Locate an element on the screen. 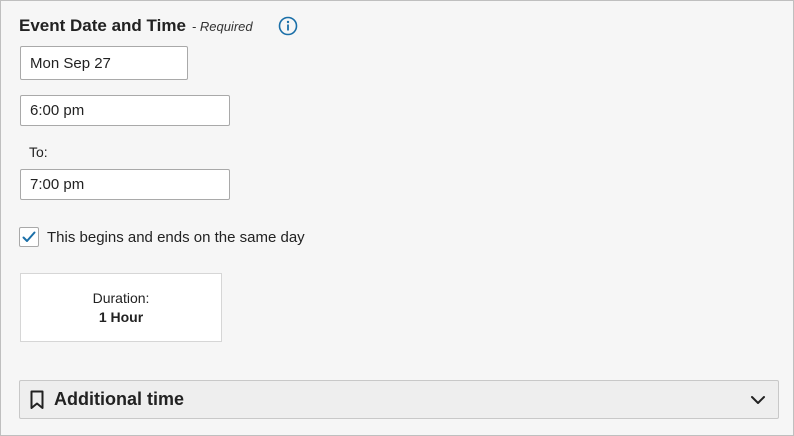  start-time-value: 6:00 pm is located at coordinates (57, 110).